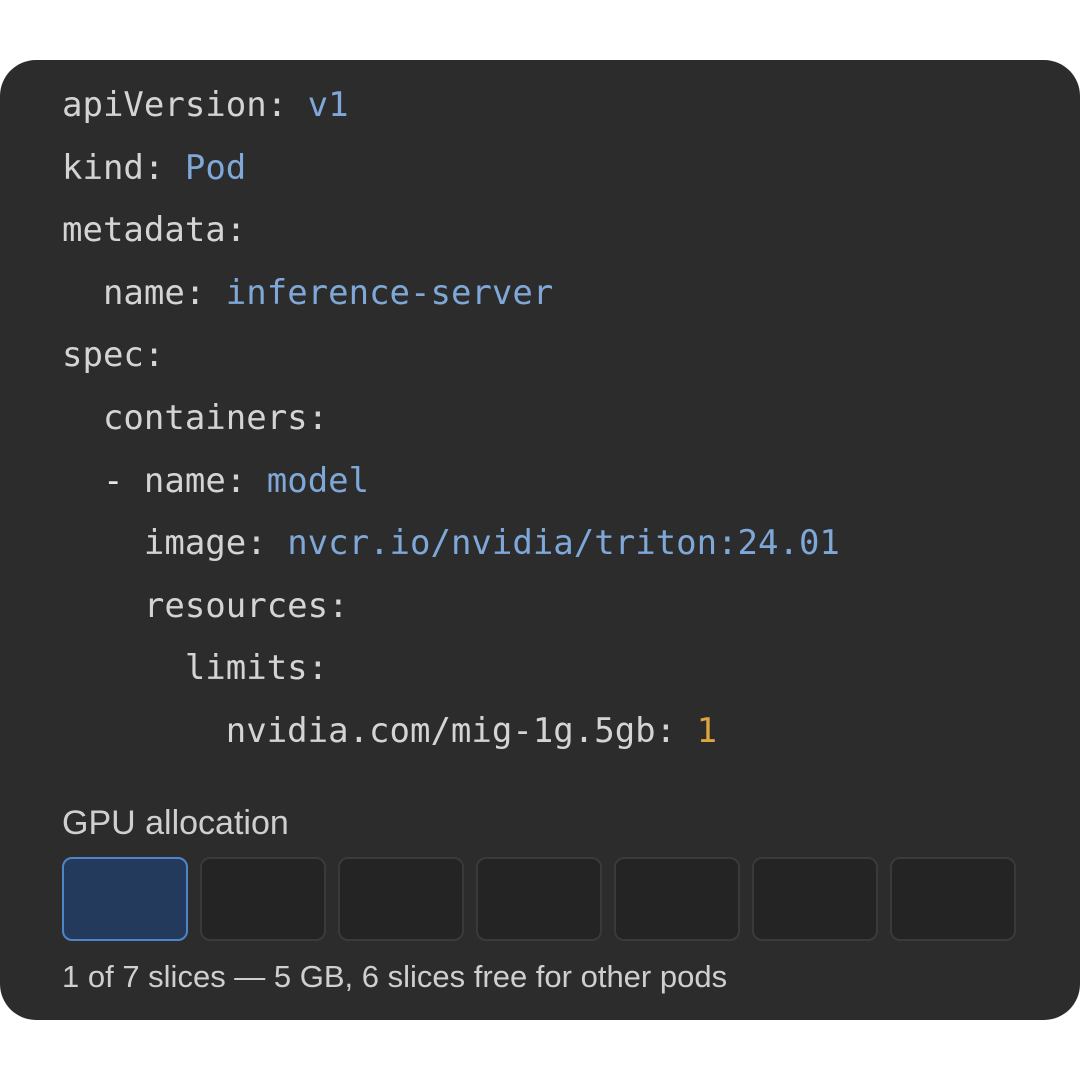 This screenshot has width=1080, height=1080. What do you see at coordinates (256, 668) in the screenshot?
I see `yaml-key: limits:` at bounding box center [256, 668].